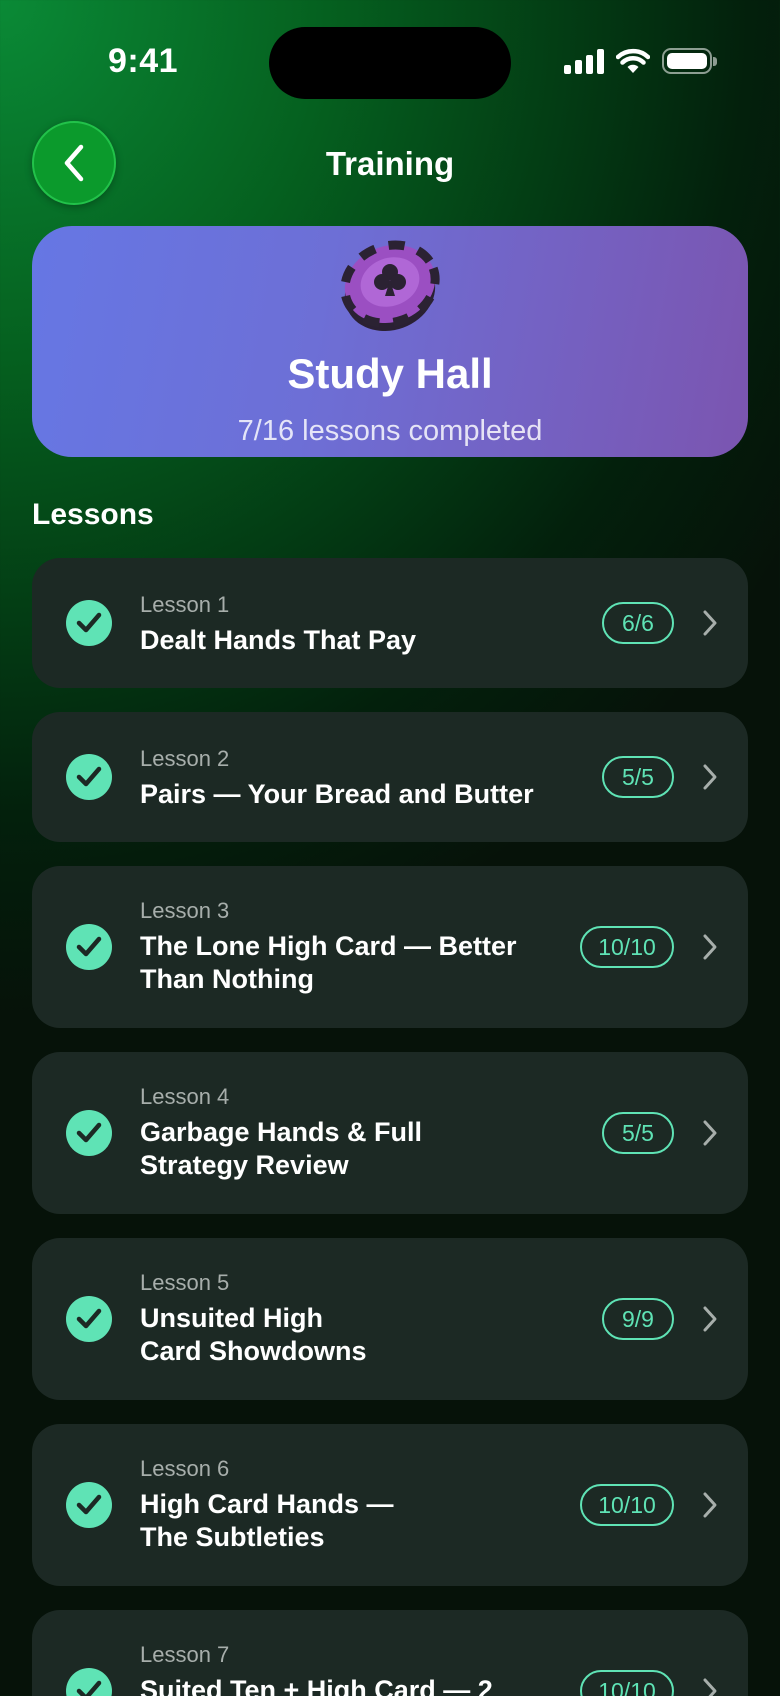 The image size is (780, 1696). I want to click on status-time: 9:41, so click(143, 61).